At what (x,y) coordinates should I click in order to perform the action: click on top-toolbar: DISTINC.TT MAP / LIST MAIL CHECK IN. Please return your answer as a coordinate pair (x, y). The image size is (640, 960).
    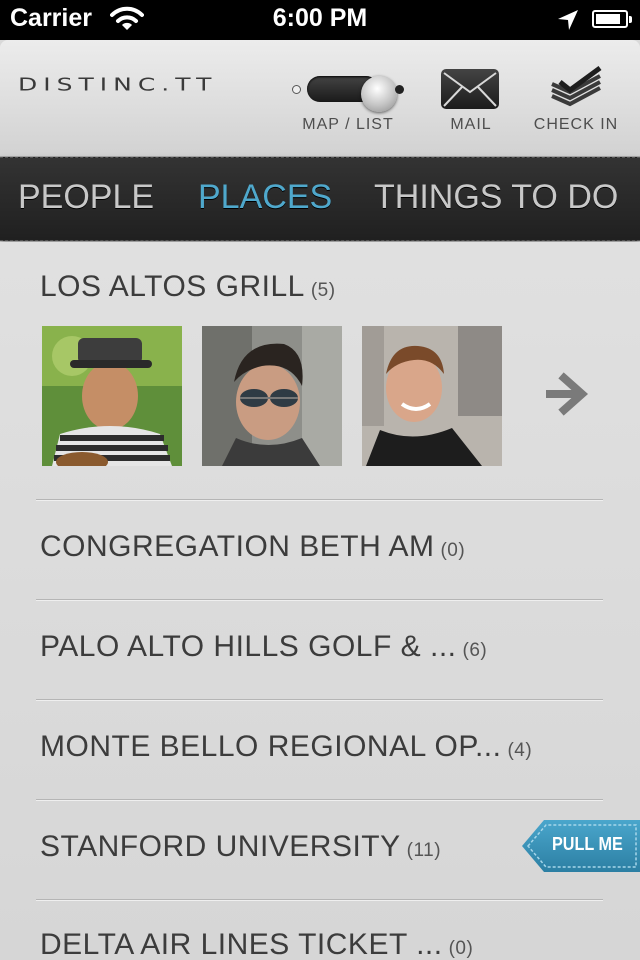
    Looking at the image, I should click on (320, 98).